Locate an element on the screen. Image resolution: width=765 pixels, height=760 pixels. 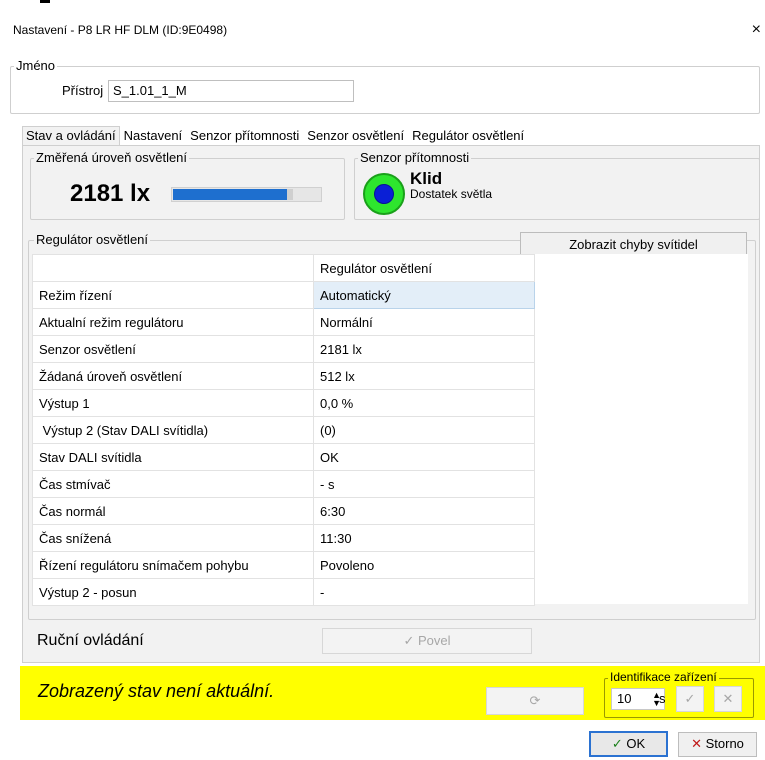
title-bar: Nastavení - P8 LR HF DLM (ID:9E0498) × is located at coordinates (382, 32).